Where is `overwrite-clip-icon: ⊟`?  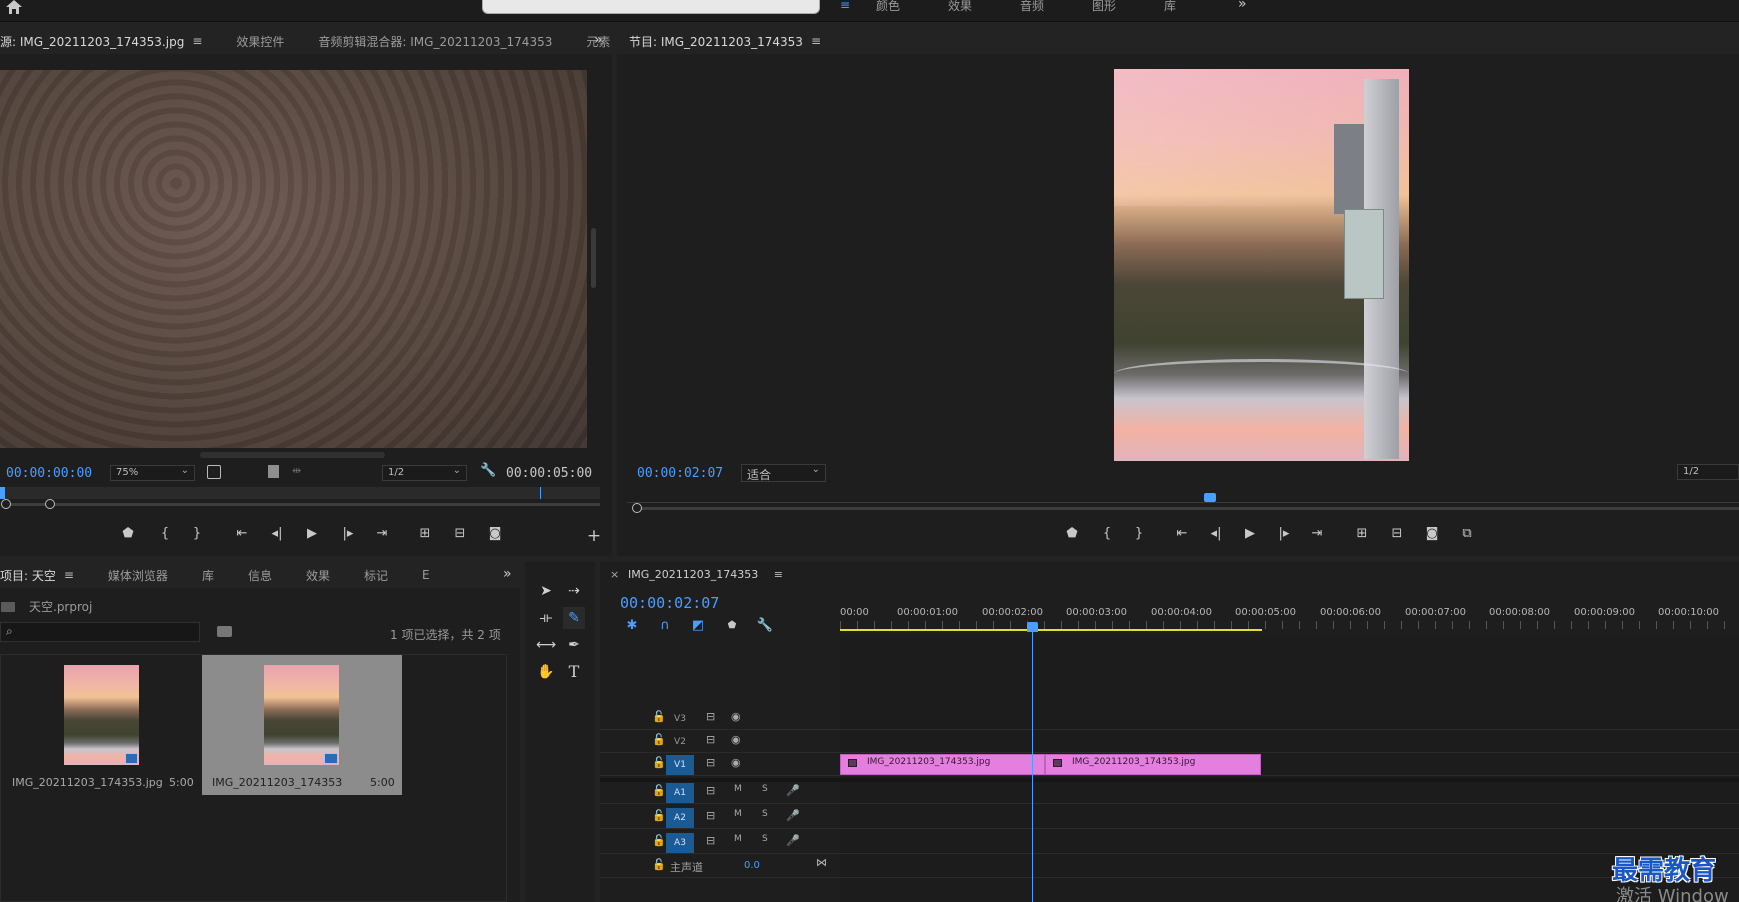
overwrite-clip-icon: ⊟ is located at coordinates (460, 534).